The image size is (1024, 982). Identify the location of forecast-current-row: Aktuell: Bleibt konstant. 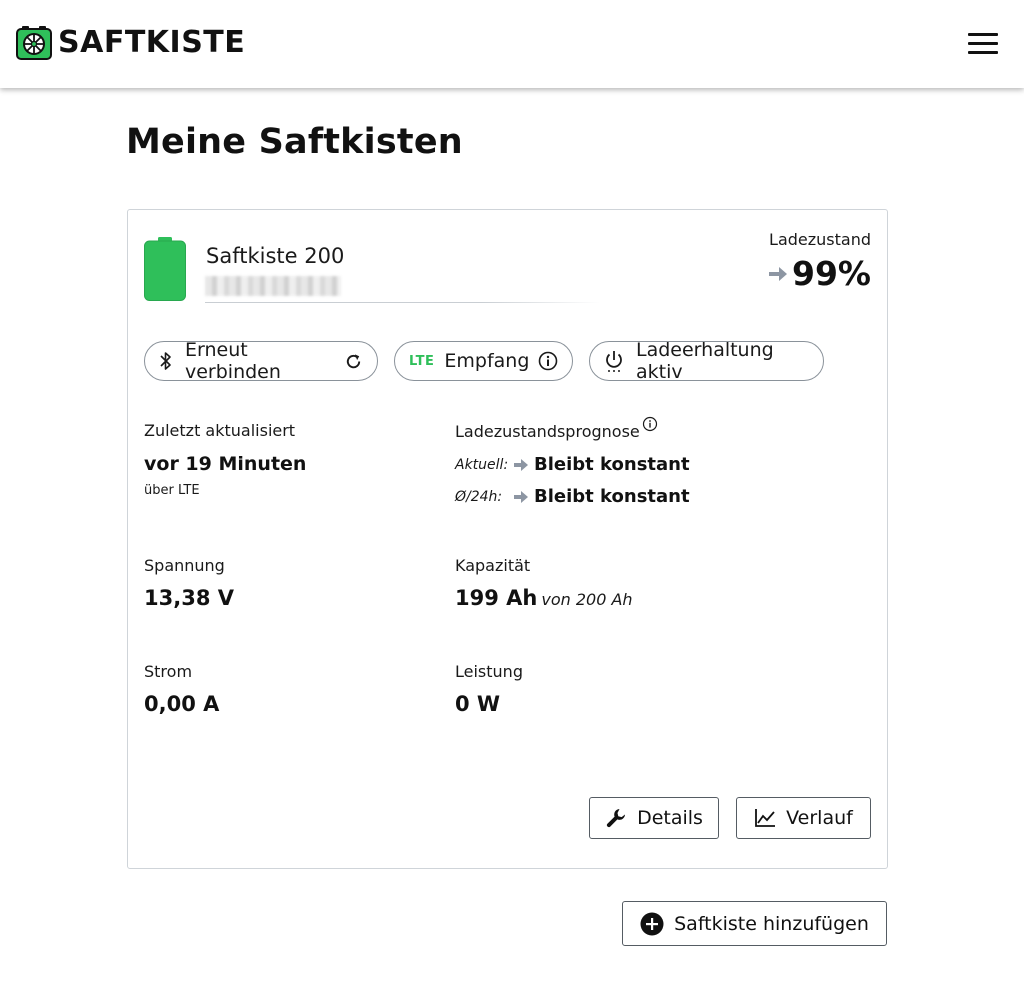
(572, 464).